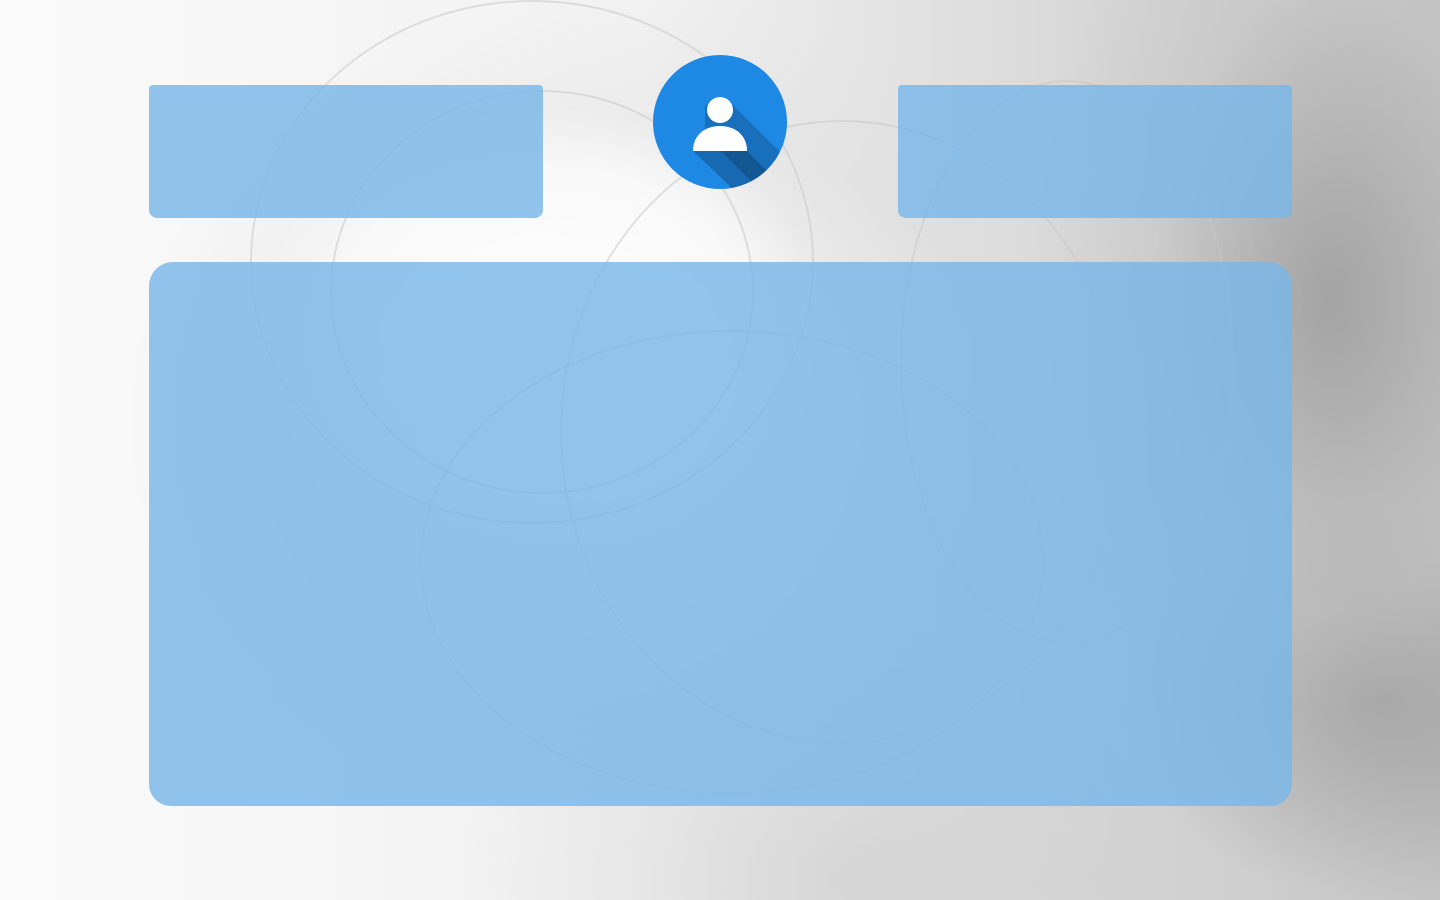  What do you see at coordinates (740, 143) in the screenshot?
I see `user-icon` at bounding box center [740, 143].